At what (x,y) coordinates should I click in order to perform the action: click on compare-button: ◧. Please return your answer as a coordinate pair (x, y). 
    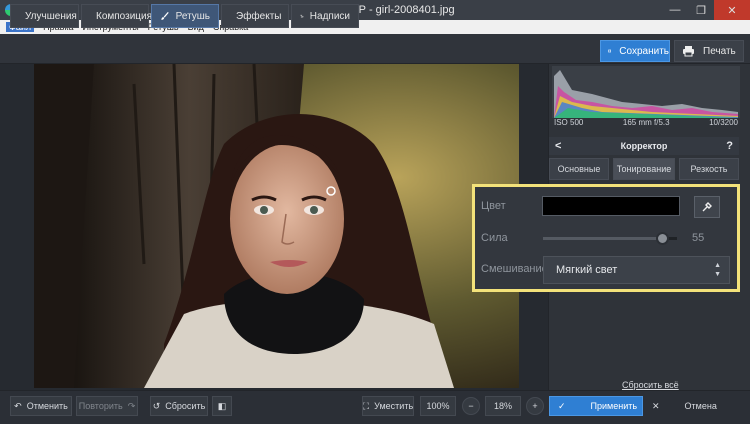
    Looking at the image, I should click on (222, 406).